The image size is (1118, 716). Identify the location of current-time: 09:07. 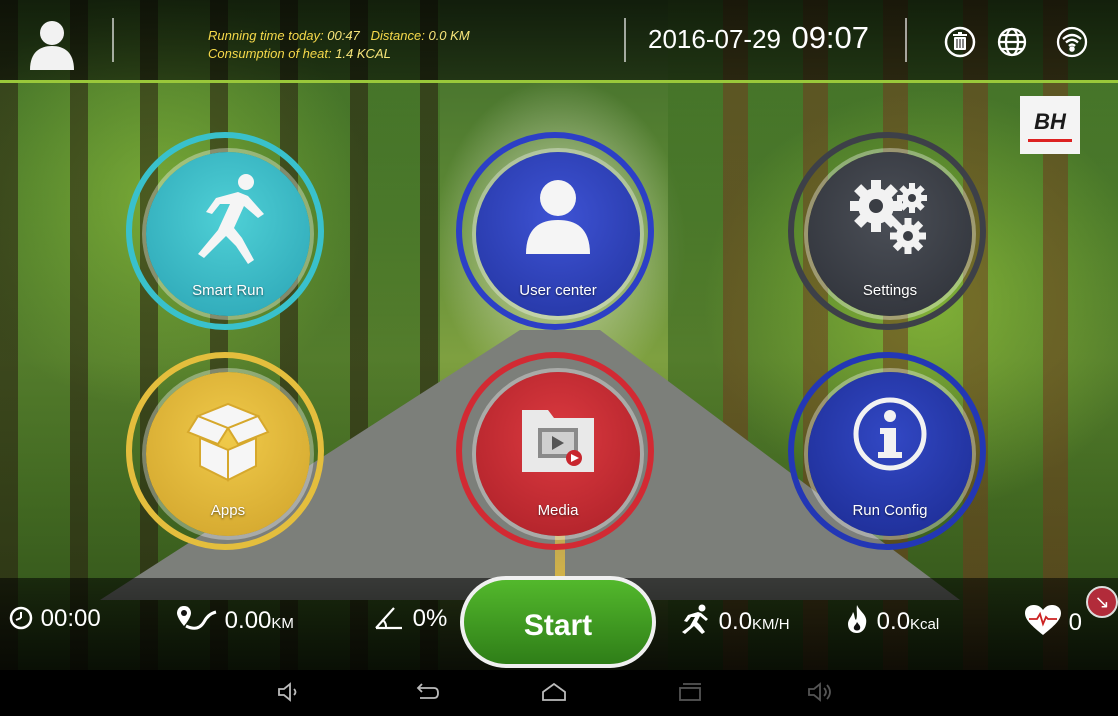
(830, 37).